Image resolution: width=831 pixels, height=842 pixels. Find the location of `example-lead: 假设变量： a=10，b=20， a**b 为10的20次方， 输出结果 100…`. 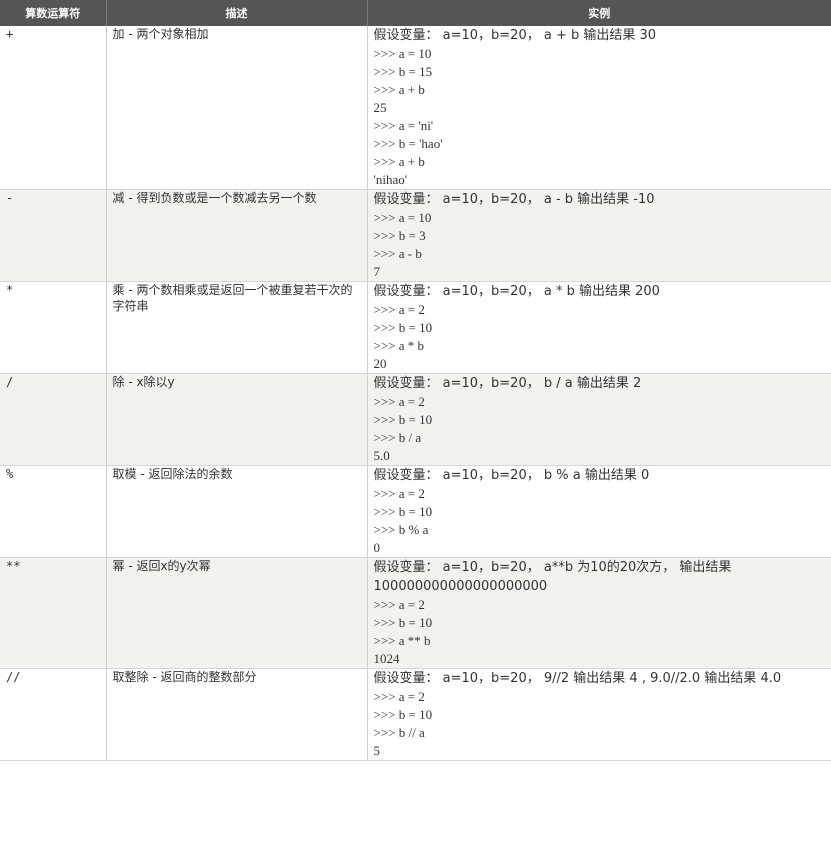

example-lead: 假设变量： a=10，b=20， a**b 为10的20次方， 输出结果 100… is located at coordinates (552, 577).